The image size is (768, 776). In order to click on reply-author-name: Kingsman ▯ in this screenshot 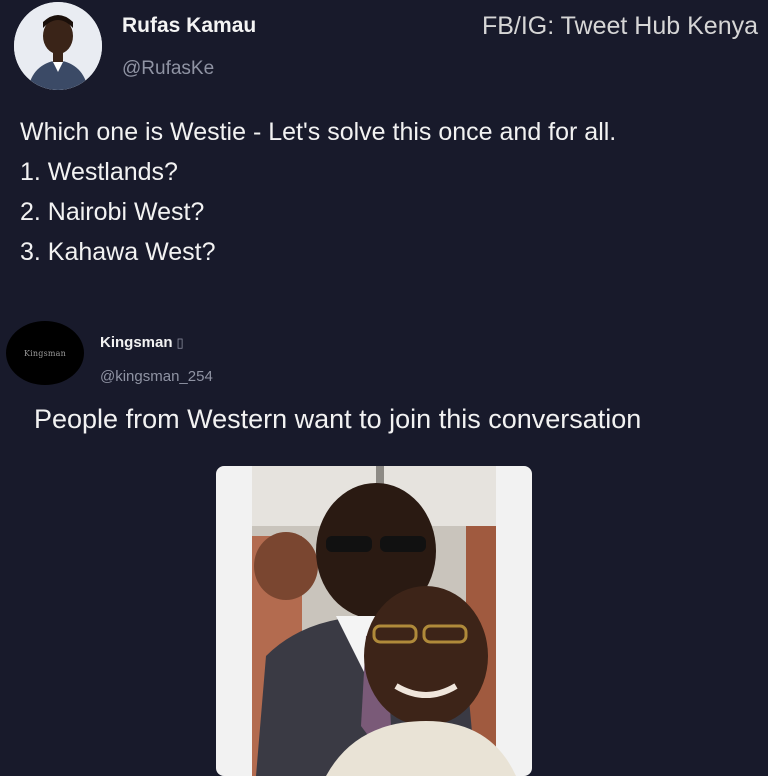, I will do `click(142, 342)`.